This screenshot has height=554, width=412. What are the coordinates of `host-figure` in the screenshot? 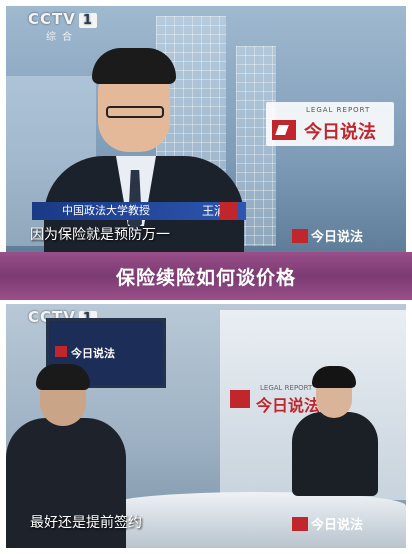 It's located at (335, 454).